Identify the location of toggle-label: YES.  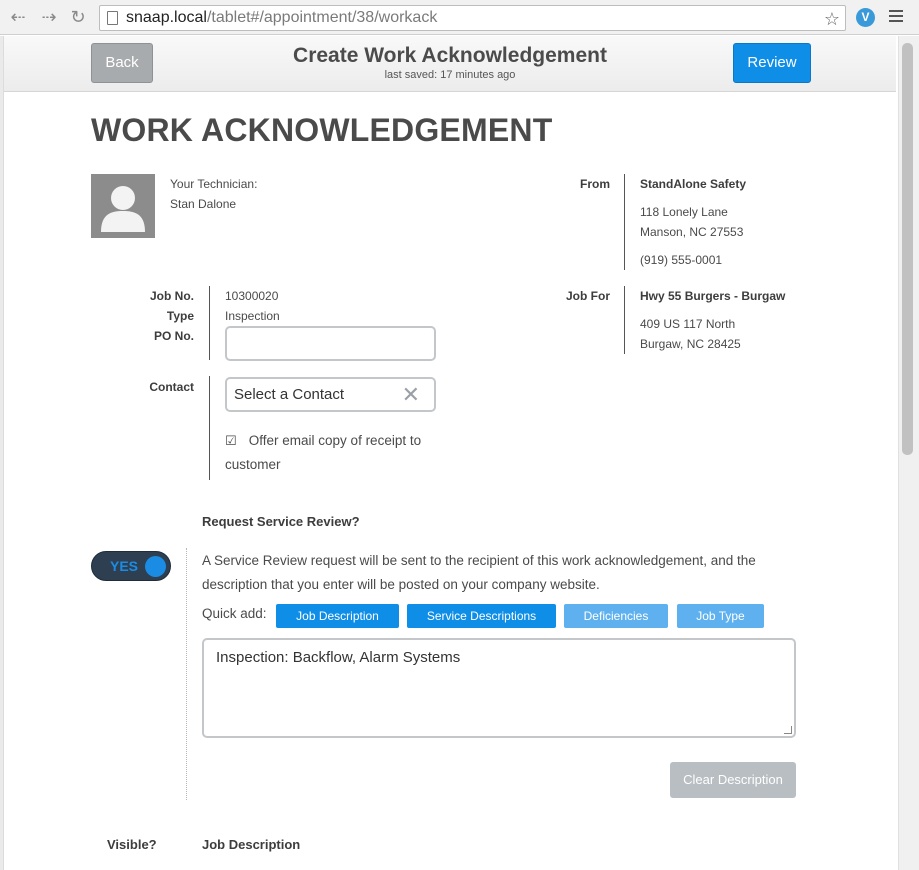
(124, 566).